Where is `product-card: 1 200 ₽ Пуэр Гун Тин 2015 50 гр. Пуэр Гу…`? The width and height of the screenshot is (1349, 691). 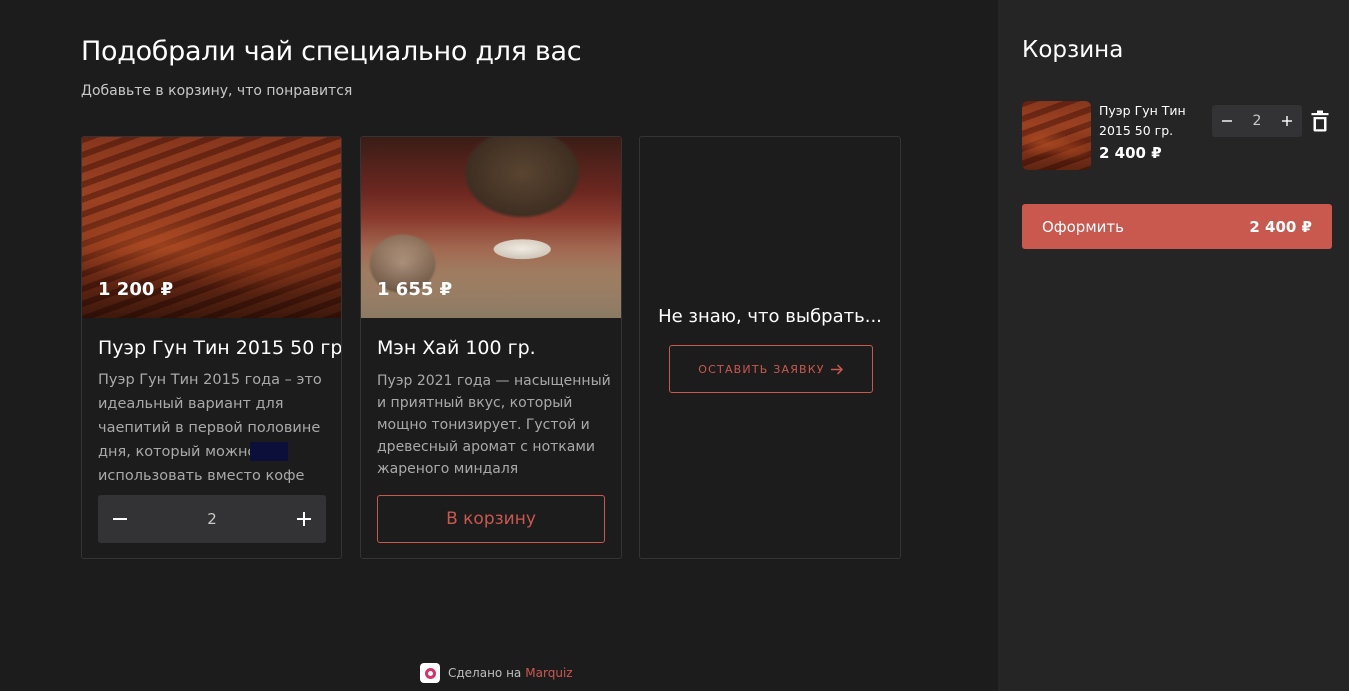
product-card: 1 200 ₽ Пуэр Гун Тин 2015 50 гр. Пуэр Гу… is located at coordinates (211, 347).